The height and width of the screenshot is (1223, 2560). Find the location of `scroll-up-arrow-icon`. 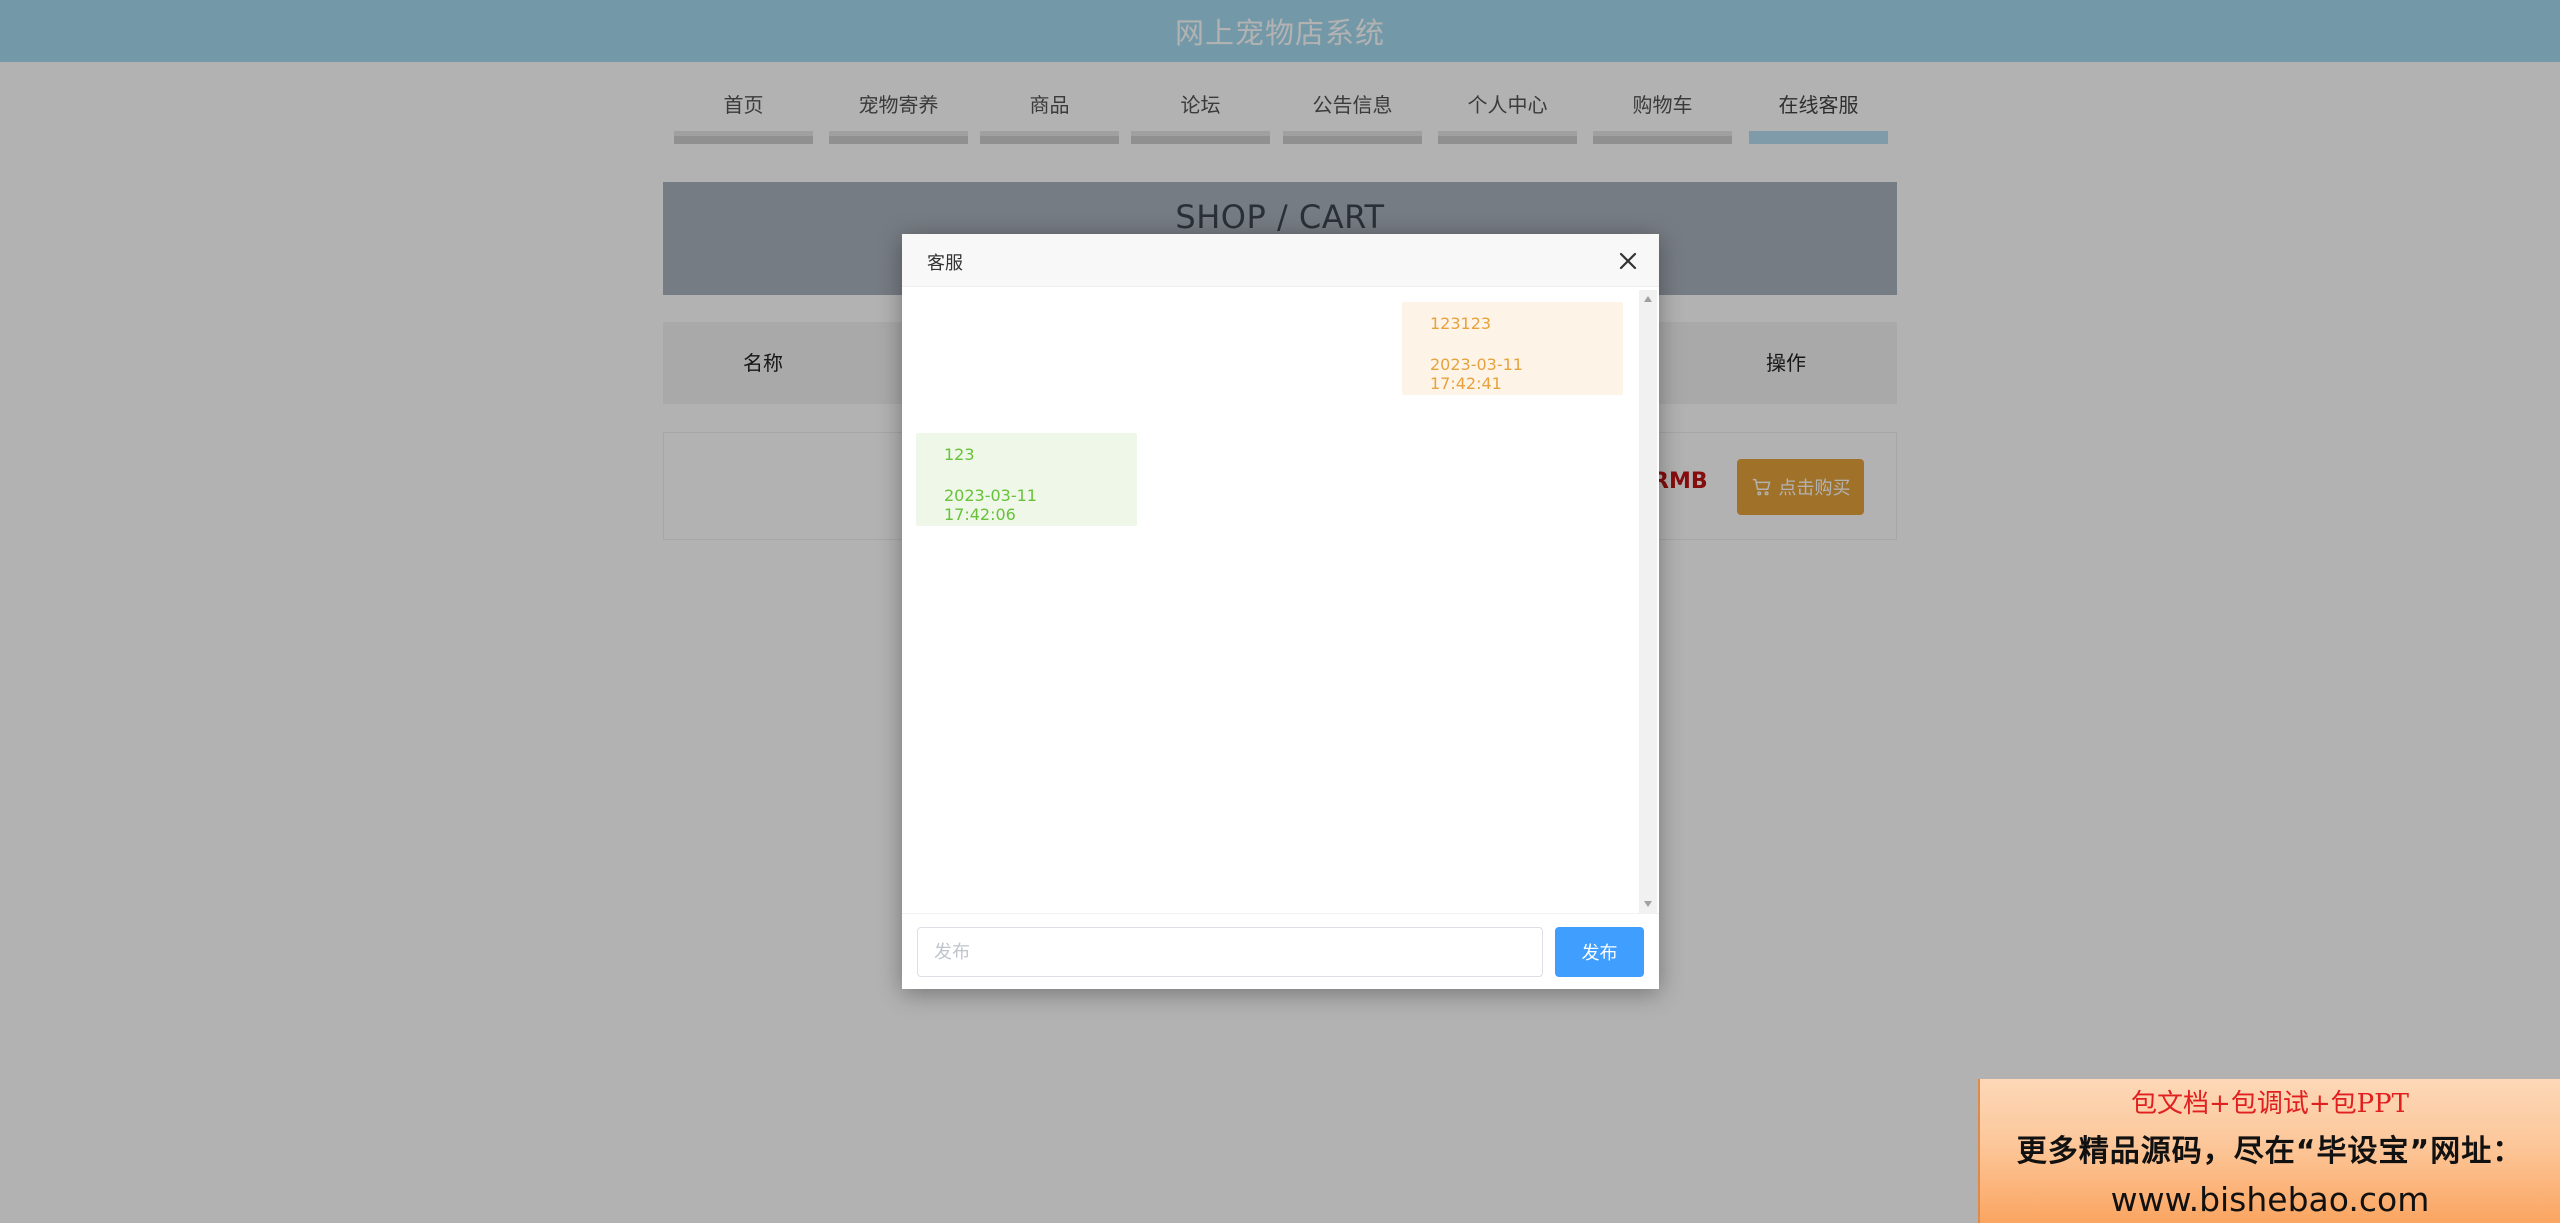

scroll-up-arrow-icon is located at coordinates (1648, 299).